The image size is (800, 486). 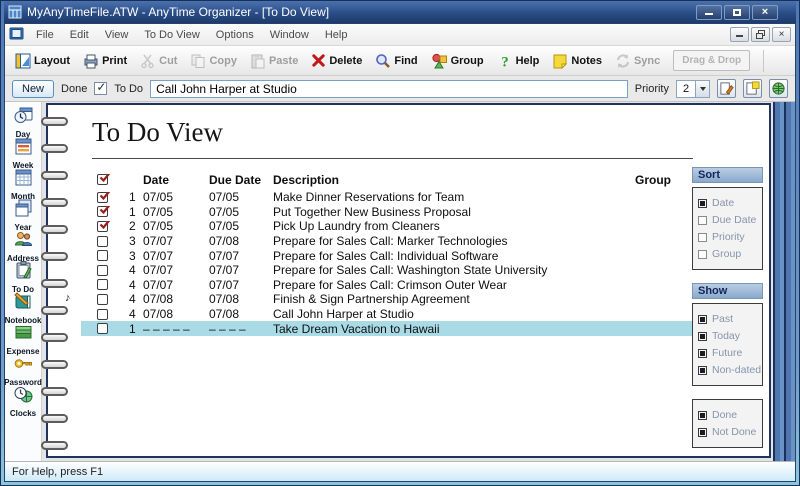 What do you see at coordinates (702, 88) in the screenshot?
I see `dropdown-arrow-icon` at bounding box center [702, 88].